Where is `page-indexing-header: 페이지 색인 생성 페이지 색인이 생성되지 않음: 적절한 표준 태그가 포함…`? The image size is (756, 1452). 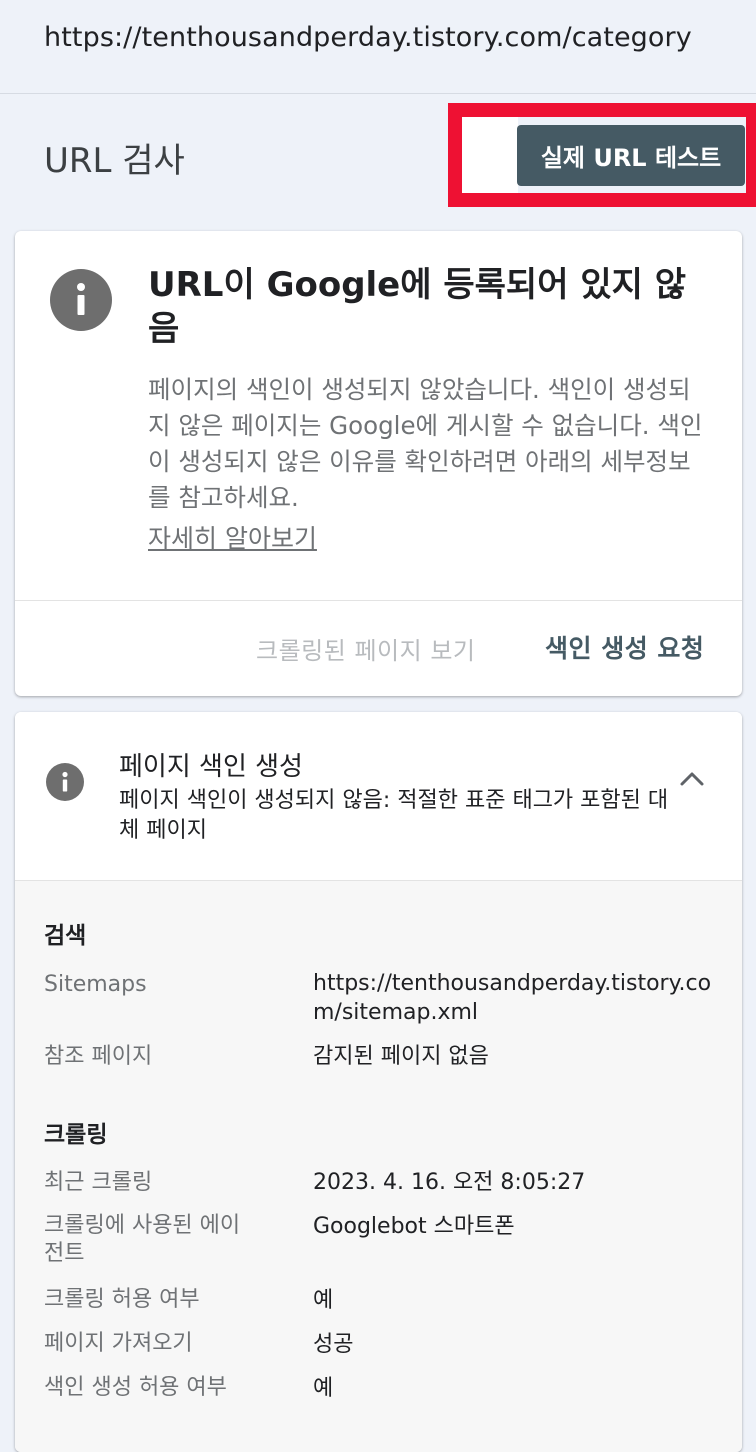
page-indexing-header: 페이지 색인 생성 페이지 색인이 생성되지 않음: 적절한 표준 태그가 포함… is located at coordinates (378, 796).